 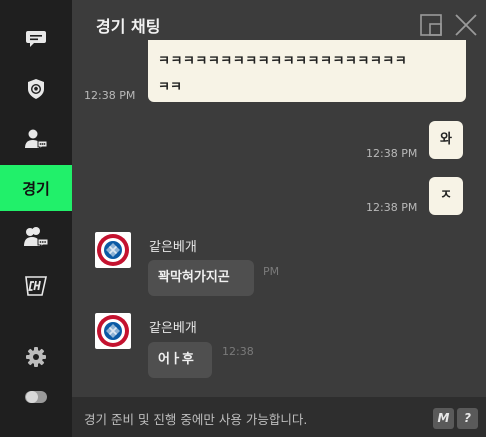 I want to click on message-bubble: ㅋㅋㅋㅋㅋㅋㅋㅋㅋㅋㅋㅋㅋㅋㅋㅋㅋㅋㅋㅋ ㅋㅋ, so click(x=307, y=71).